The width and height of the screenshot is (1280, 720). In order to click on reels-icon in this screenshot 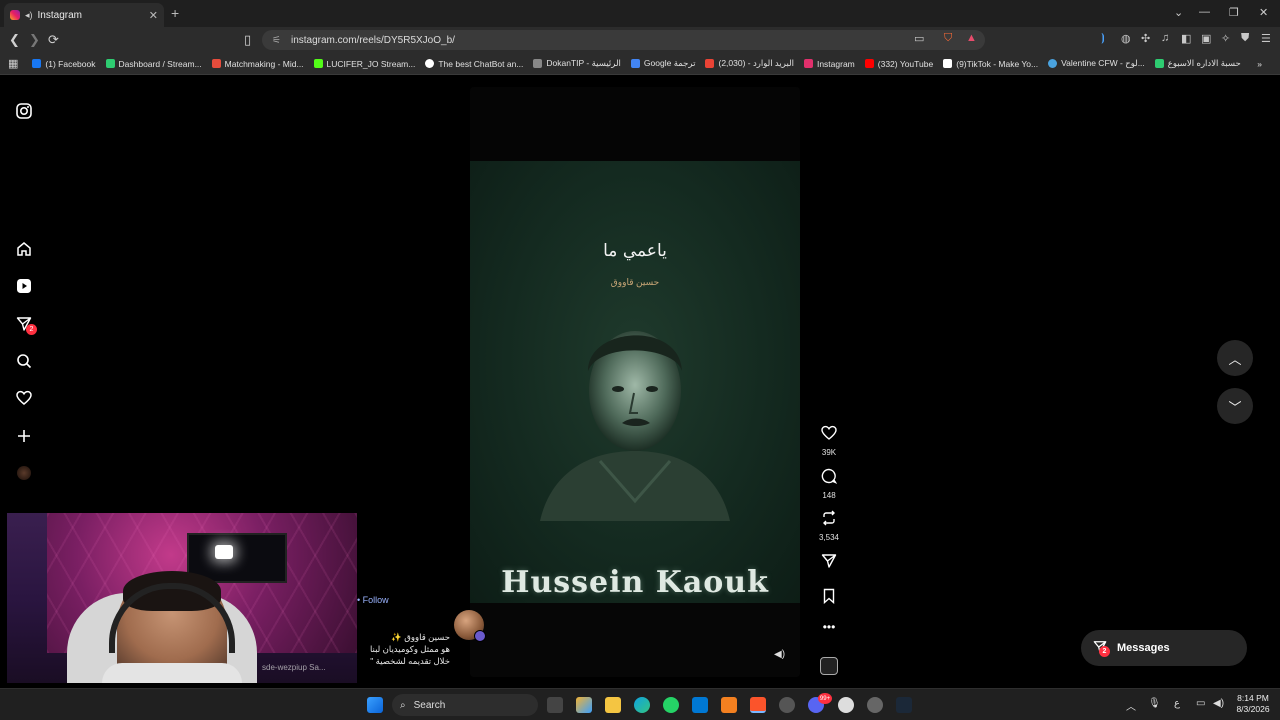, I will do `click(24, 286)`.